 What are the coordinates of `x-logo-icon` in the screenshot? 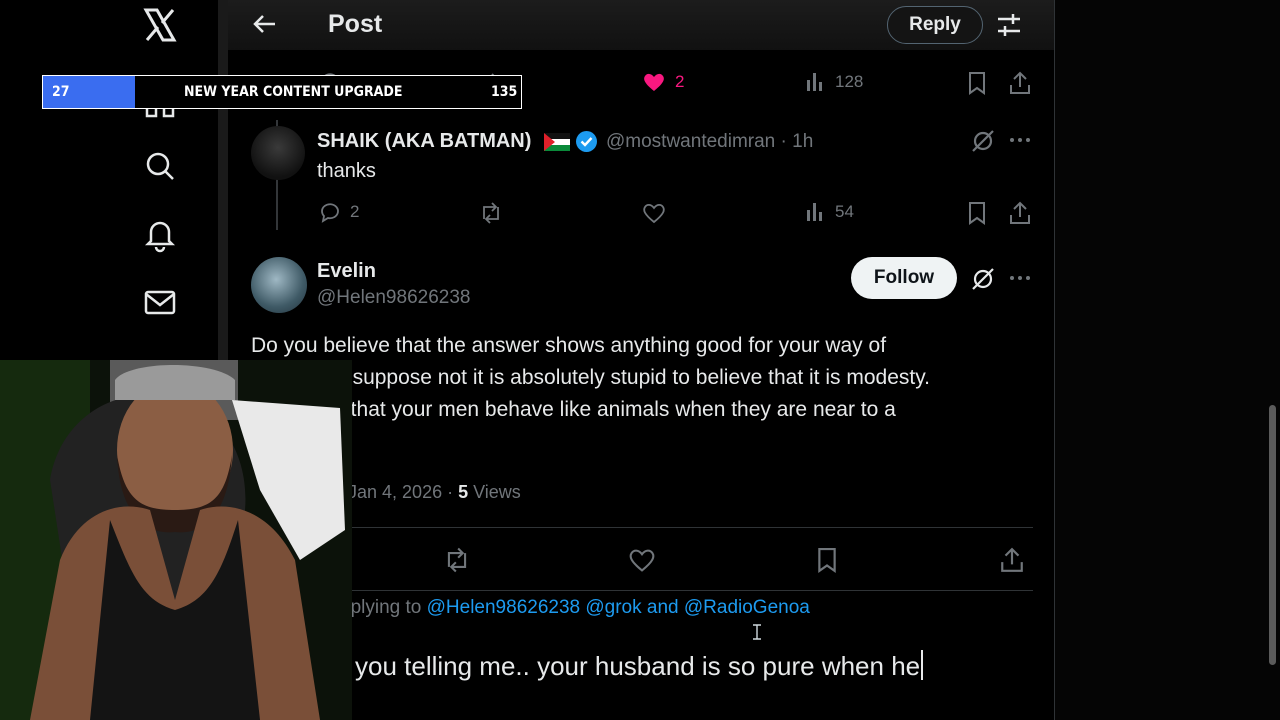 It's located at (160, 25).